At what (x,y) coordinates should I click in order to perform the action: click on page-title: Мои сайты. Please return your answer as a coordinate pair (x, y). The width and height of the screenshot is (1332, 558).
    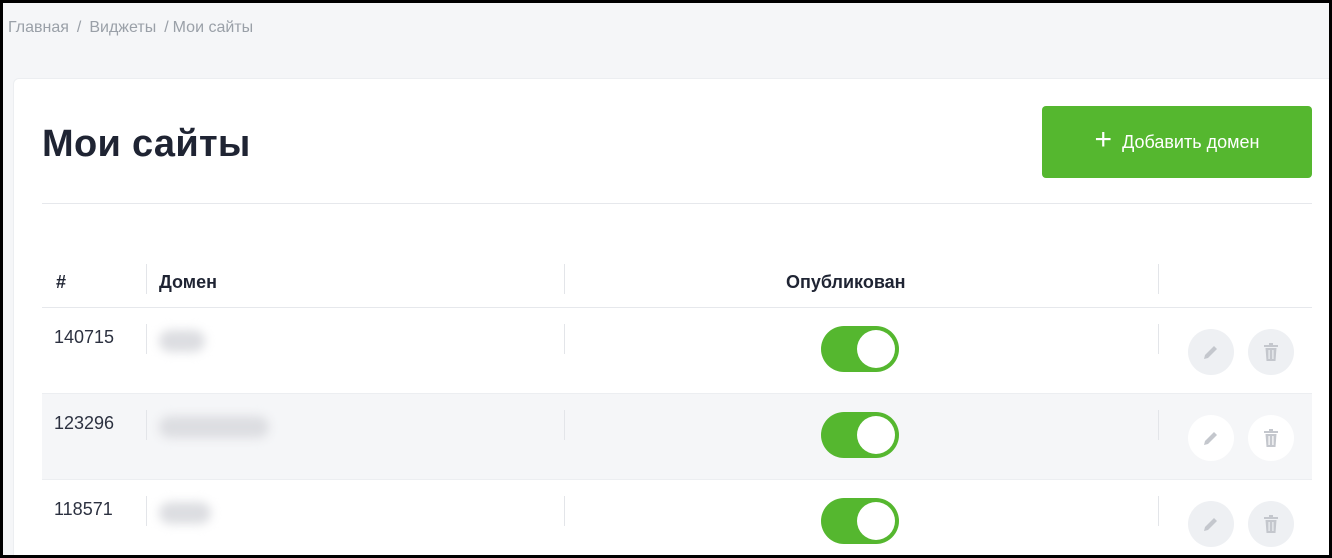
    Looking at the image, I should click on (146, 144).